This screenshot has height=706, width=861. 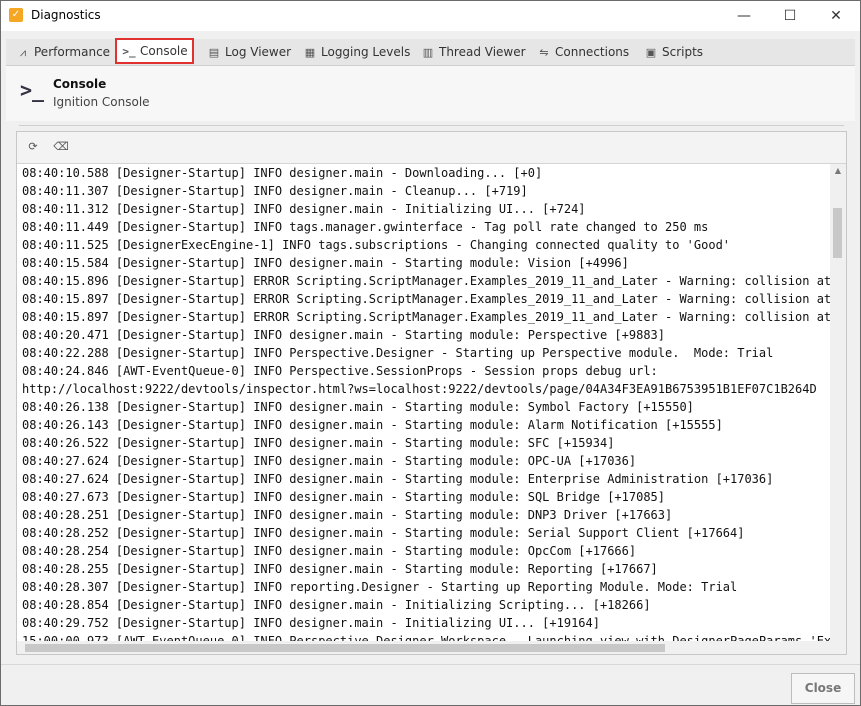 I want to click on page-title: Console, so click(x=80, y=84).